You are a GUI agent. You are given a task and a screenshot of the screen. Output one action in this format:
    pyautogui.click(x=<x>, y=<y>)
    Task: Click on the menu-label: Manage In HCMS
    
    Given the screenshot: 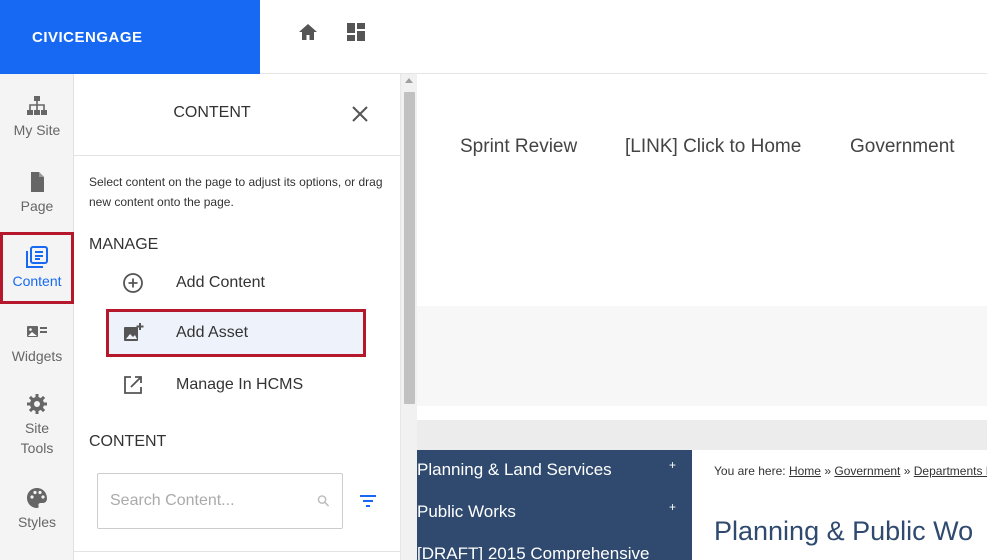 What is the action you would take?
    pyautogui.click(x=240, y=384)
    